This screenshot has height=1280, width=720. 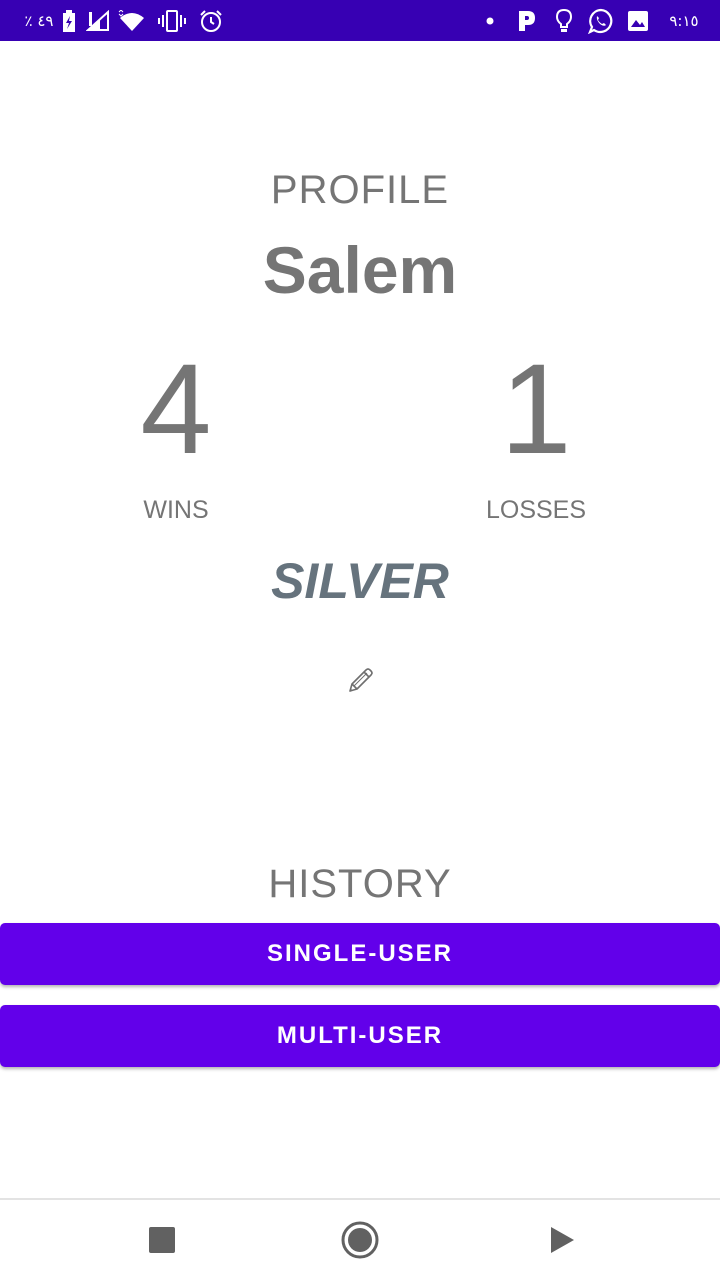 I want to click on wins-count: 4, so click(x=176, y=409).